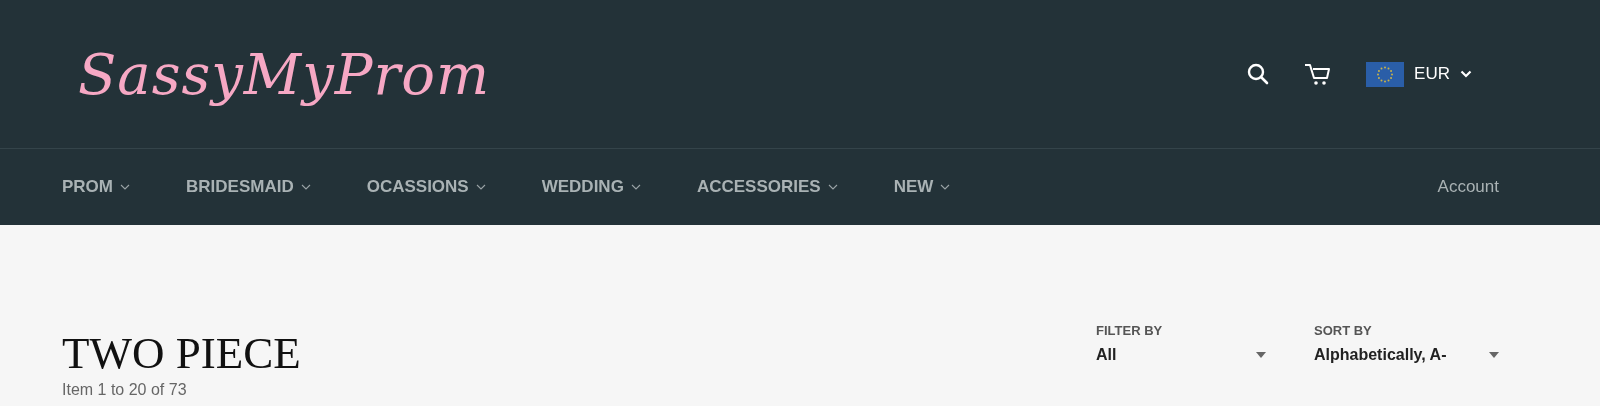 This screenshot has height=406, width=1600. Describe the element at coordinates (1468, 187) in the screenshot. I see `account-link: Account` at that location.